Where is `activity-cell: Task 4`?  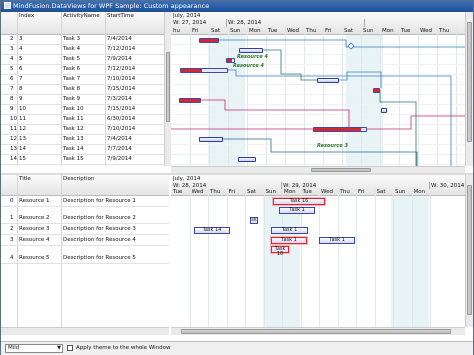
activity-cell: Task 4 is located at coordinates (71, 50).